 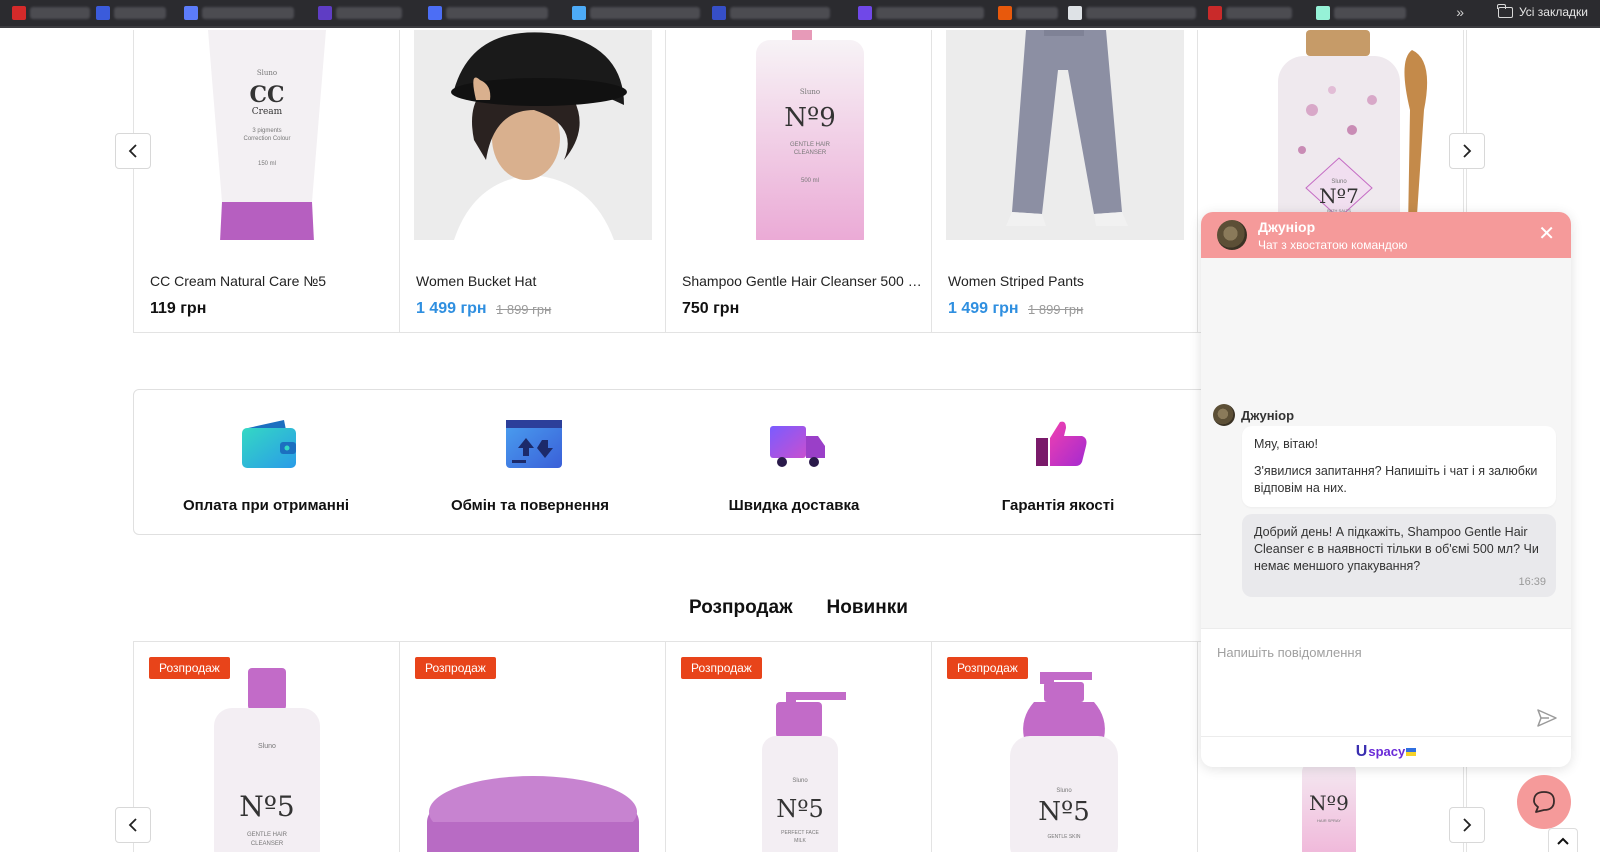 I want to click on message-text: Мяу, вітаю!, so click(x=1286, y=444).